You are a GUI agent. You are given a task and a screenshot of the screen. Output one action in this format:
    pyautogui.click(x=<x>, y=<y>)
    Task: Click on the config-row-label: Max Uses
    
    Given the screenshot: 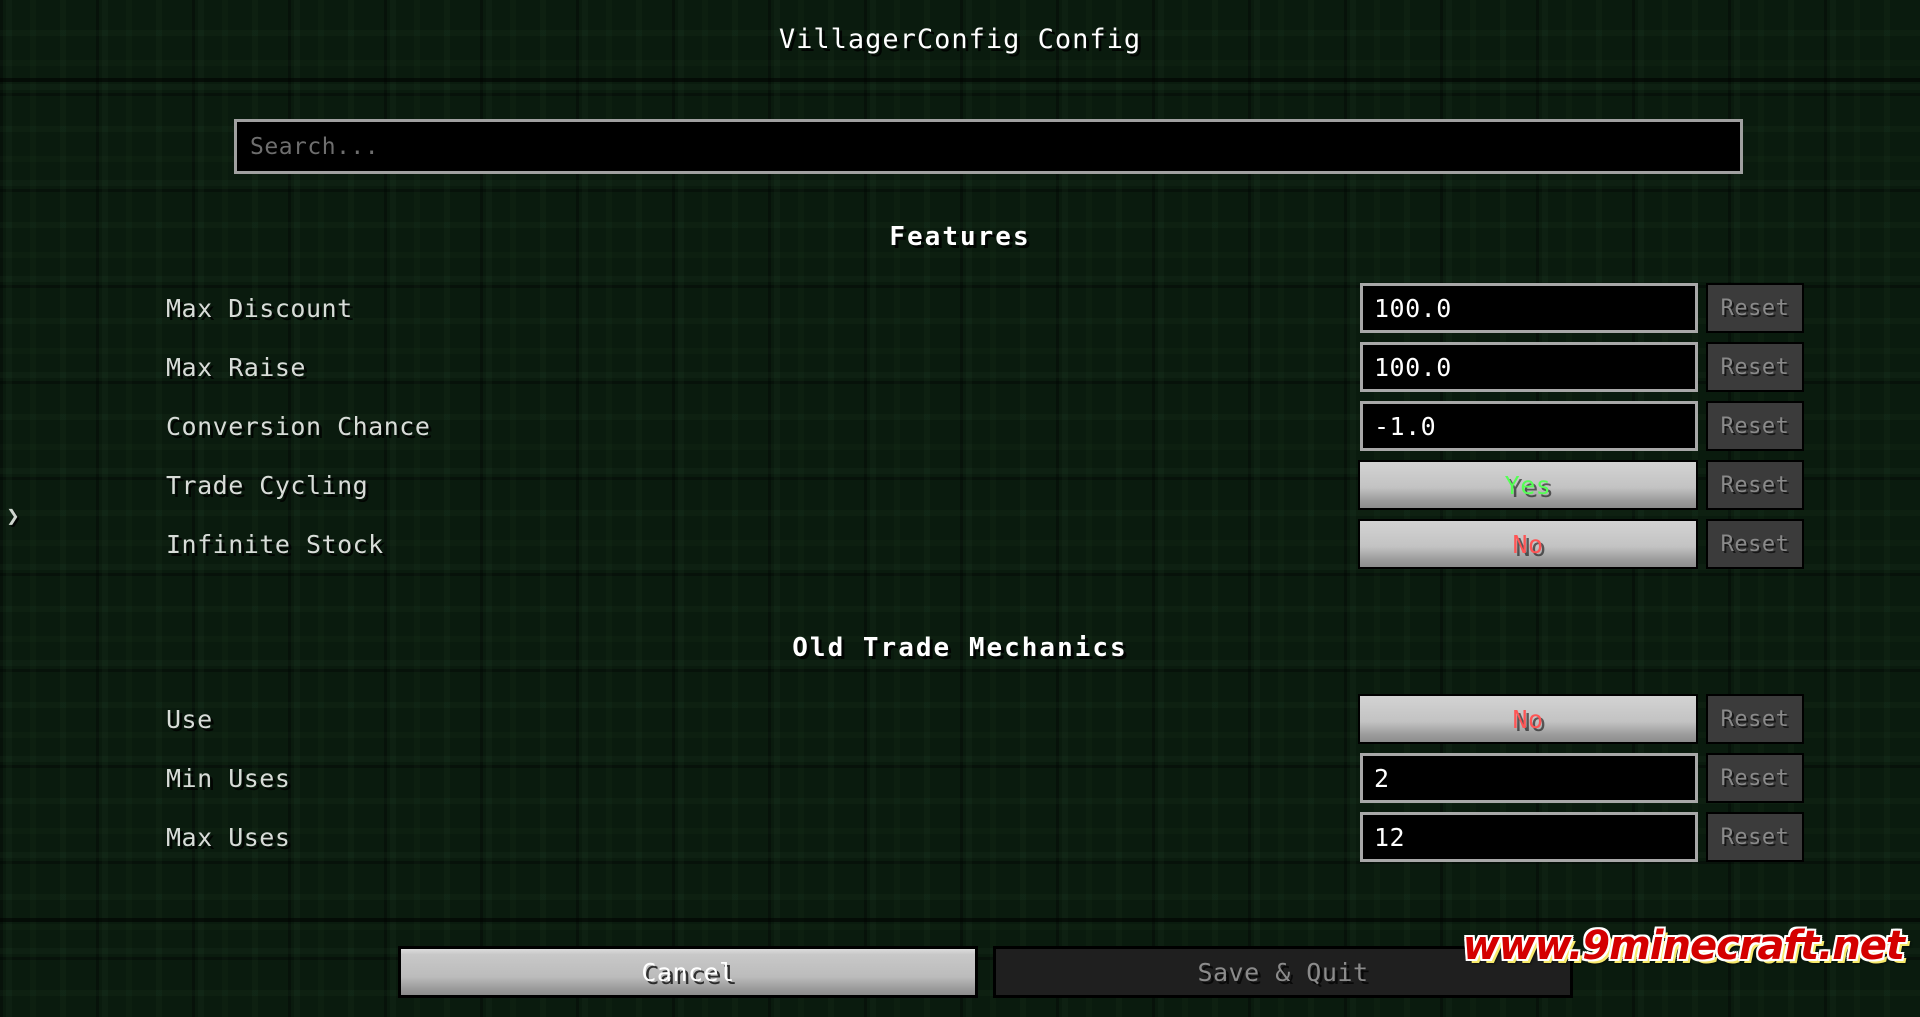 What is the action you would take?
    pyautogui.click(x=228, y=837)
    